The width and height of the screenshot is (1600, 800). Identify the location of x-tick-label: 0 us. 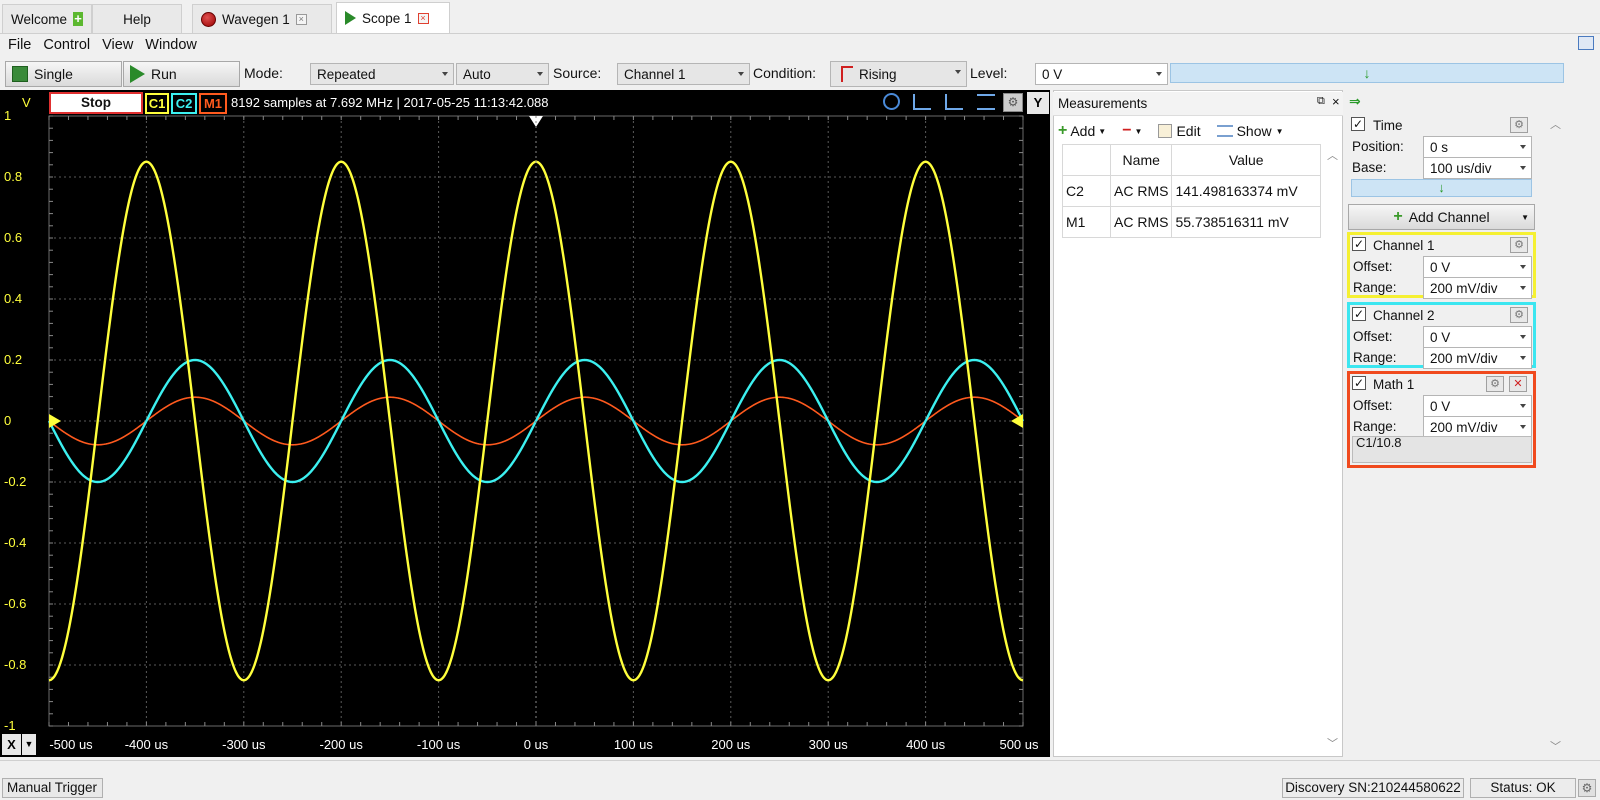
(536, 744).